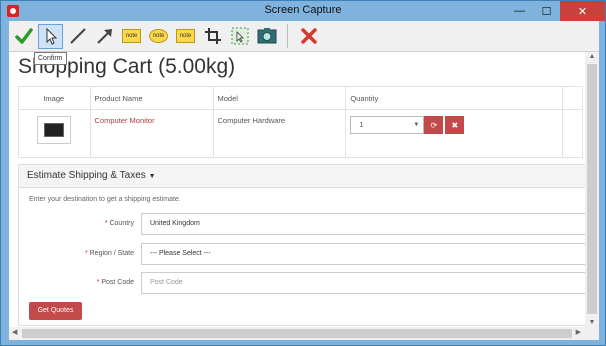 The height and width of the screenshot is (346, 606). What do you see at coordinates (279, 98) in the screenshot?
I see `col-model: Model` at bounding box center [279, 98].